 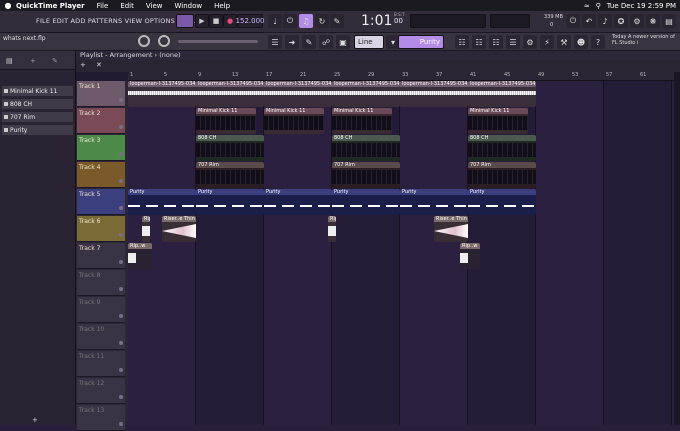 What do you see at coordinates (598, 42) in the screenshot?
I see `help-icon: ?` at bounding box center [598, 42].